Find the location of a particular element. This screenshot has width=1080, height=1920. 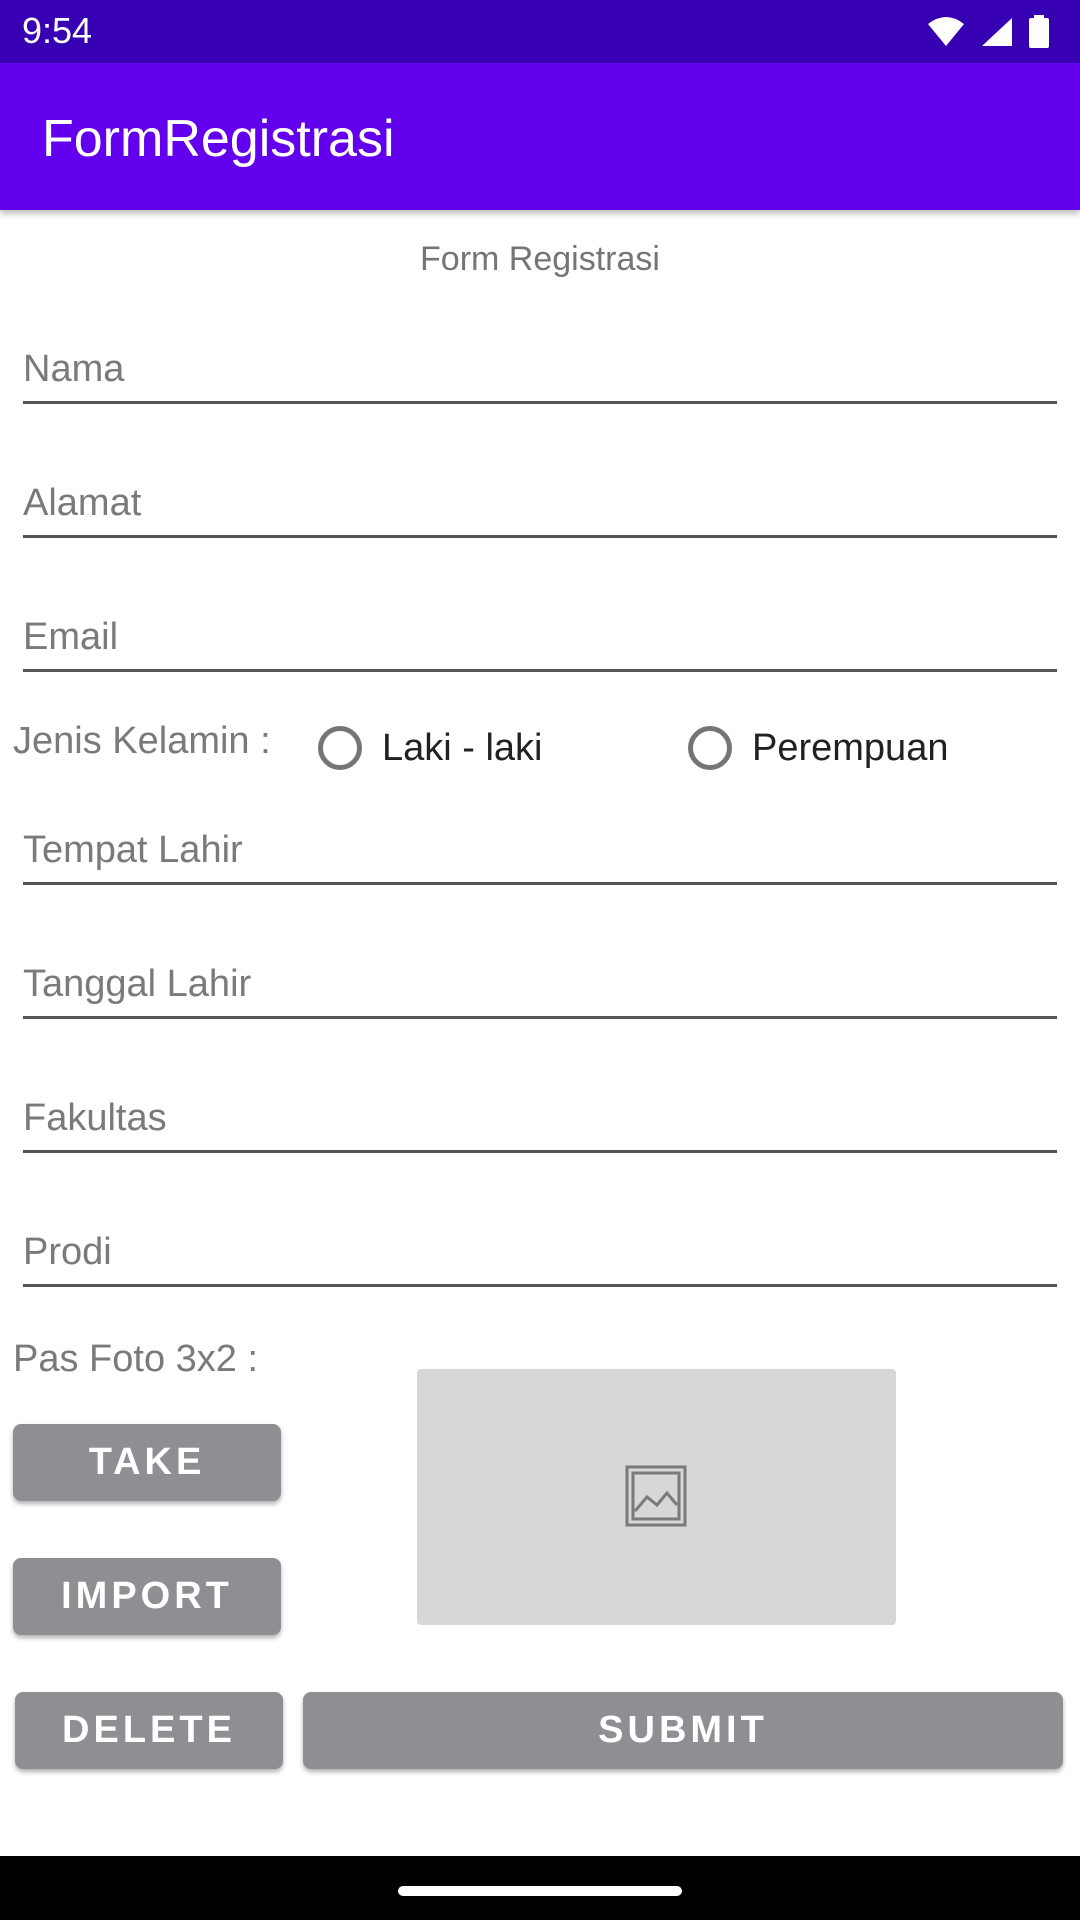

alamat-field is located at coordinates (540, 496).